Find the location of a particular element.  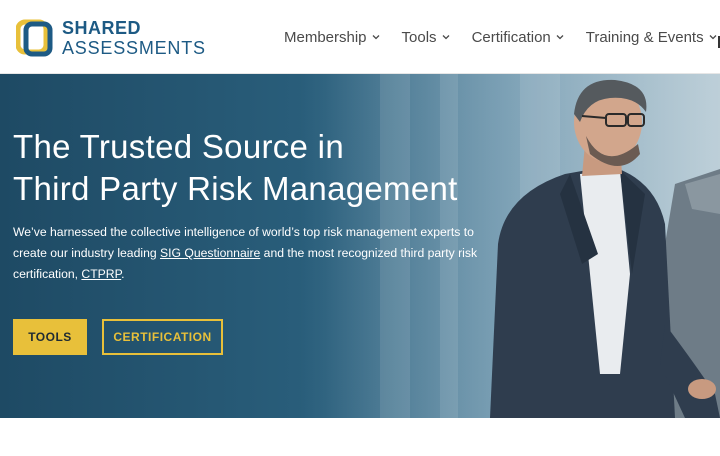

logo-line2: ASSESSMENTS is located at coordinates (134, 48).